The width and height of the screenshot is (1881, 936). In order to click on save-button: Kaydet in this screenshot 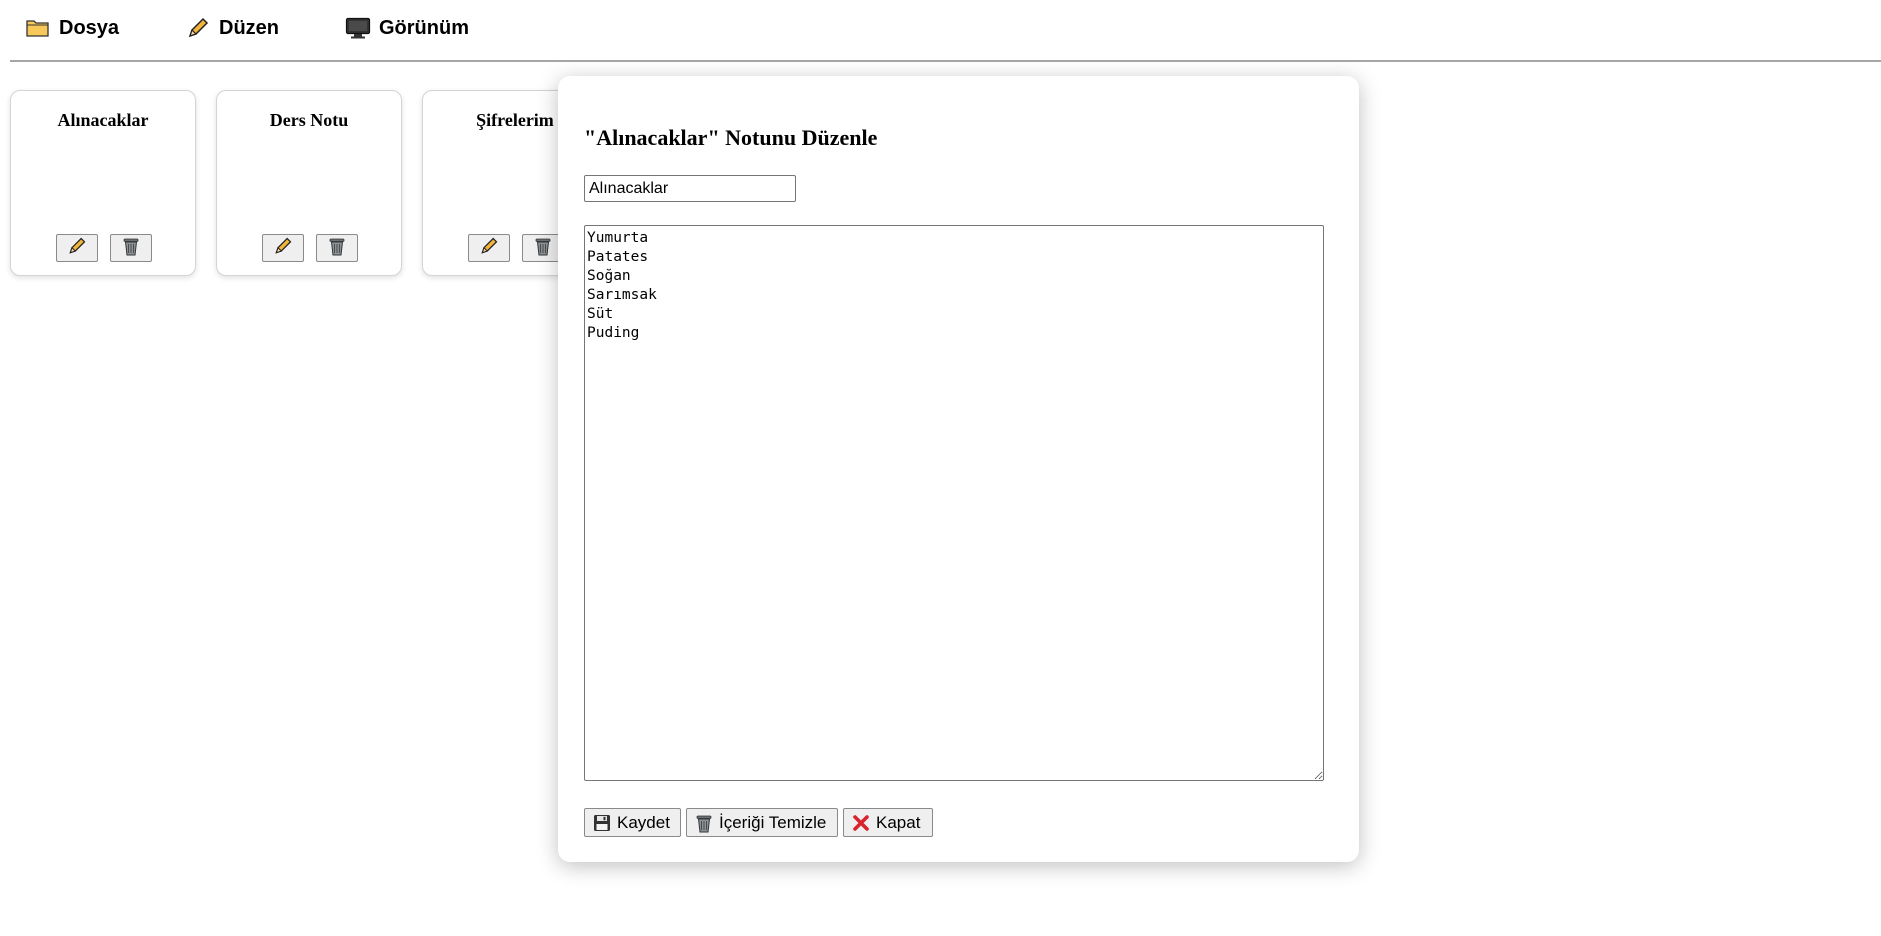, I will do `click(632, 822)`.